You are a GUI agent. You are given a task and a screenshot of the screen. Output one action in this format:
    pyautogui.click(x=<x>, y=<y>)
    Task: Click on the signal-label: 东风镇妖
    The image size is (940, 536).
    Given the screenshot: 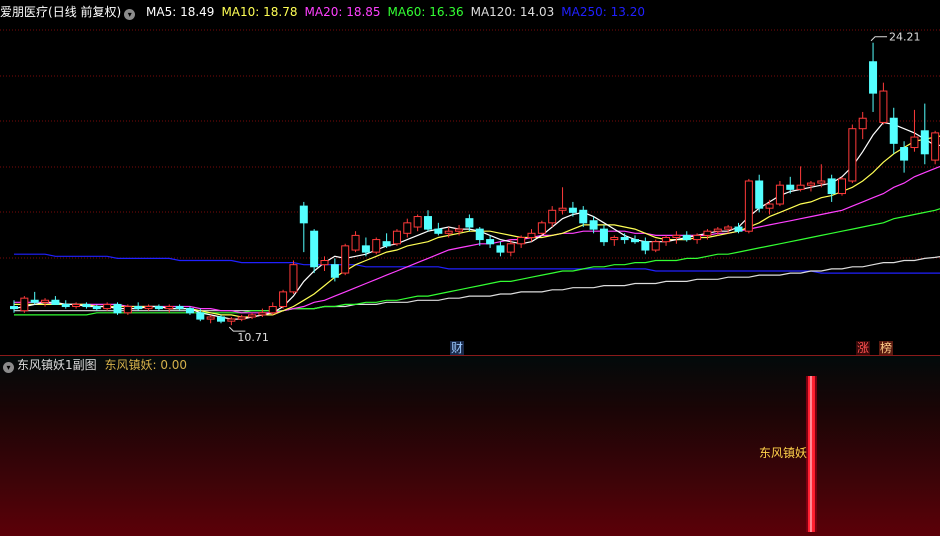 What is the action you would take?
    pyautogui.click(x=783, y=453)
    